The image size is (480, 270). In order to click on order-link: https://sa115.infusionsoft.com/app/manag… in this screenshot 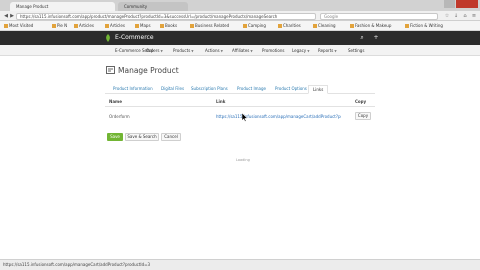, I will do `click(278, 116)`.